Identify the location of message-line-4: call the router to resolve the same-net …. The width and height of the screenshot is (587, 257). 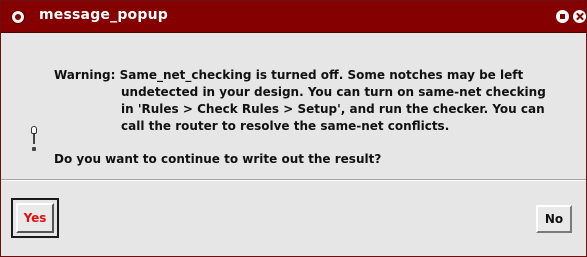
(285, 126).